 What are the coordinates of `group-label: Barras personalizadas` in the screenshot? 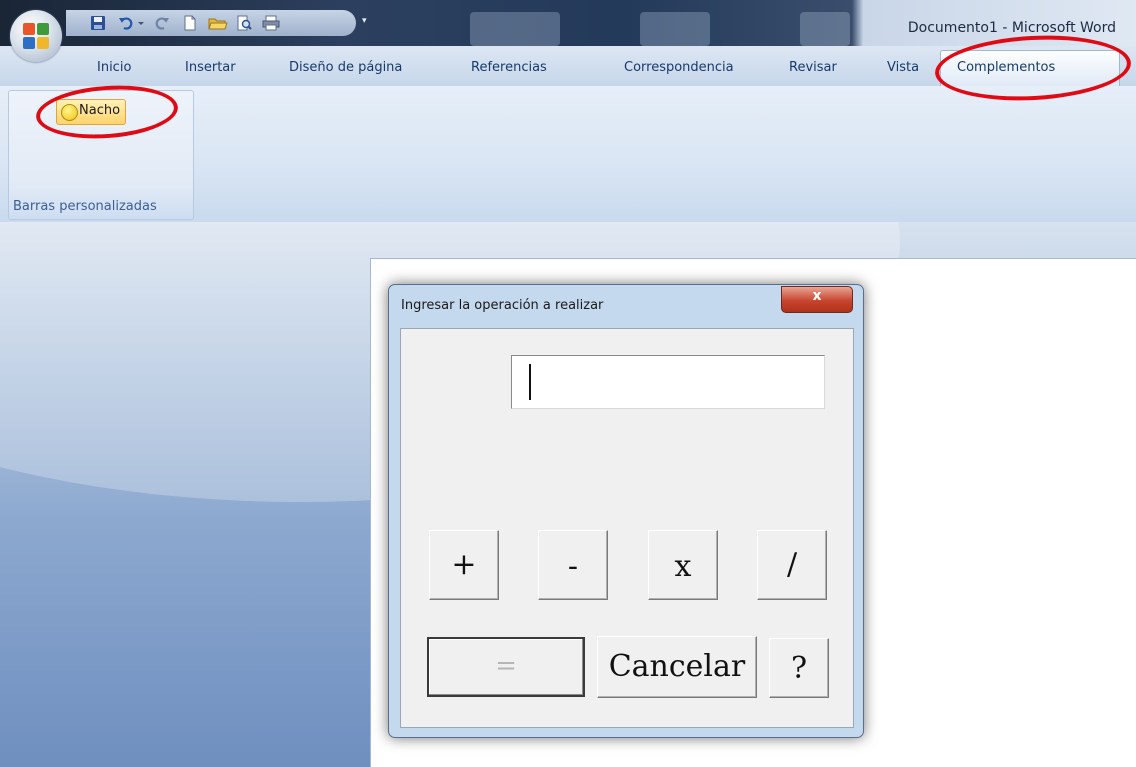 It's located at (85, 206).